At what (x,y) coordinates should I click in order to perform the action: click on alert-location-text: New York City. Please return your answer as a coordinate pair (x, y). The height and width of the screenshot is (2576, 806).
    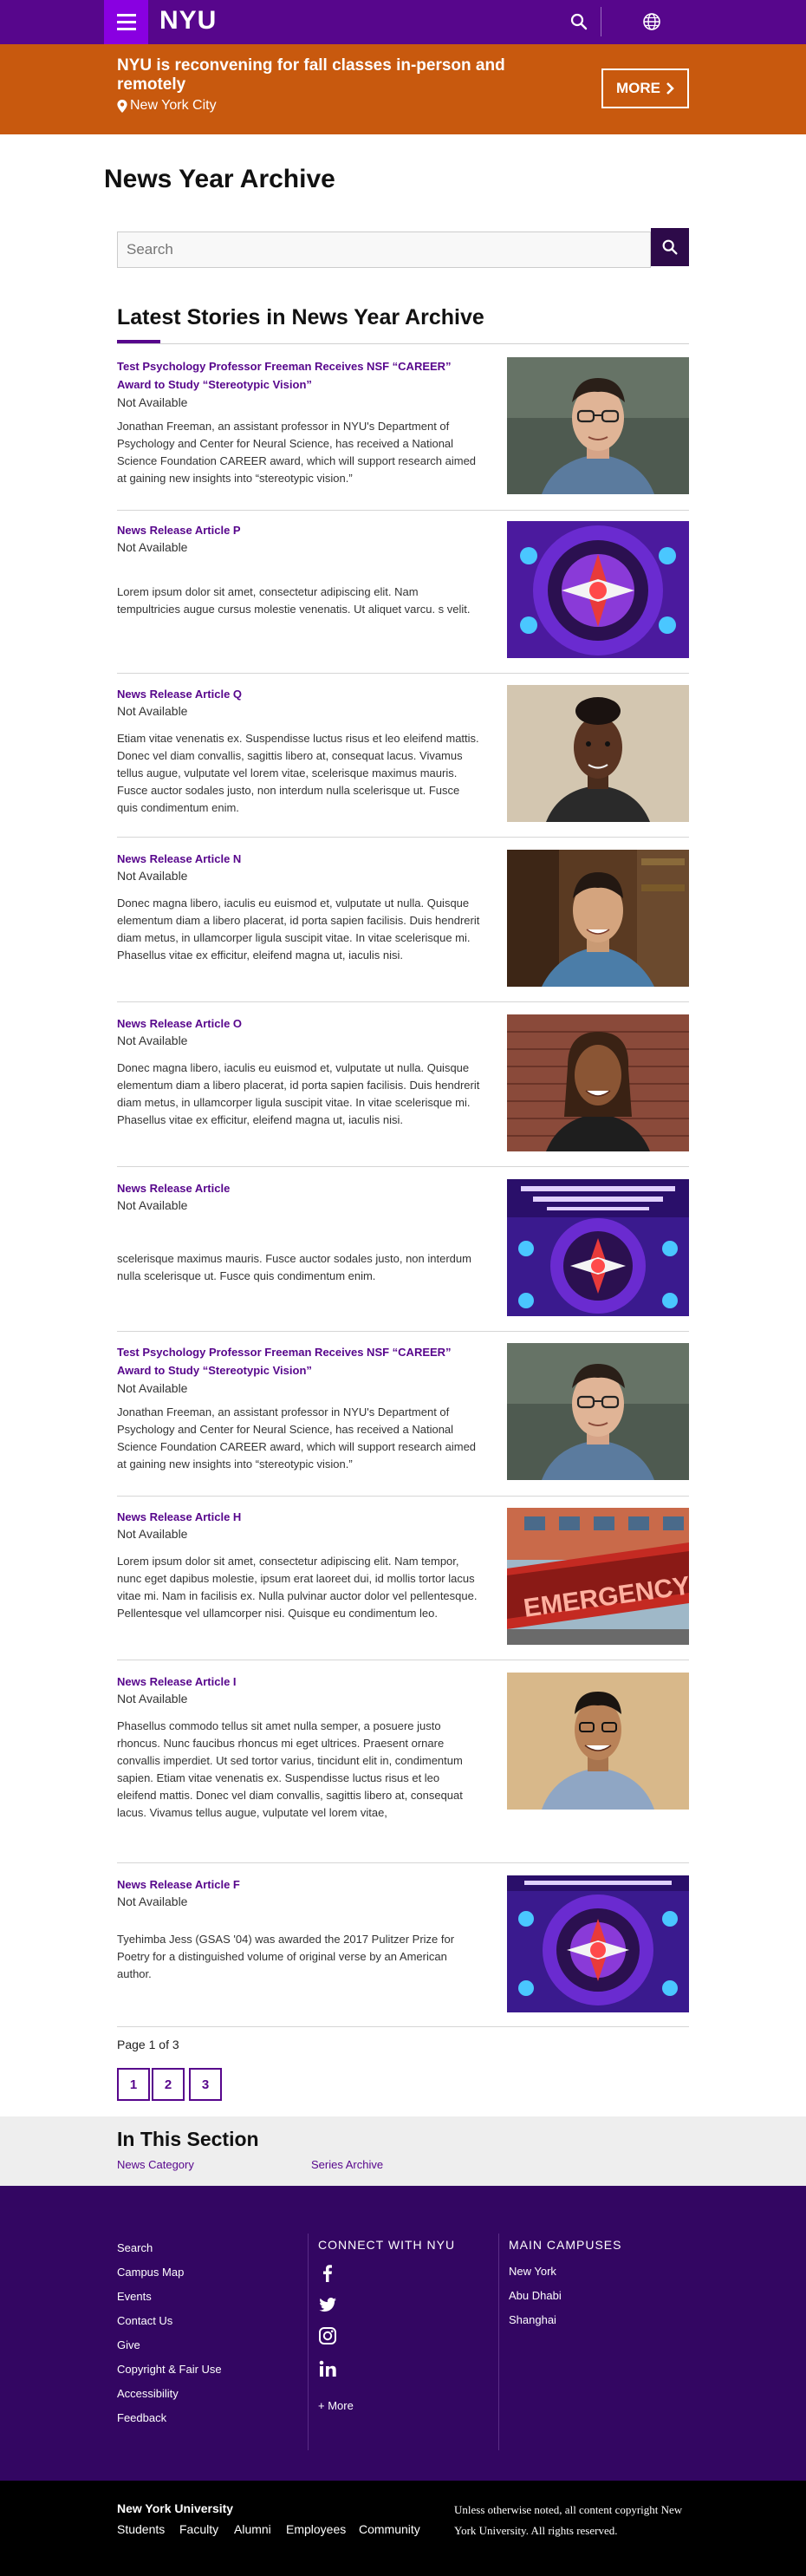
    Looking at the image, I should click on (173, 105).